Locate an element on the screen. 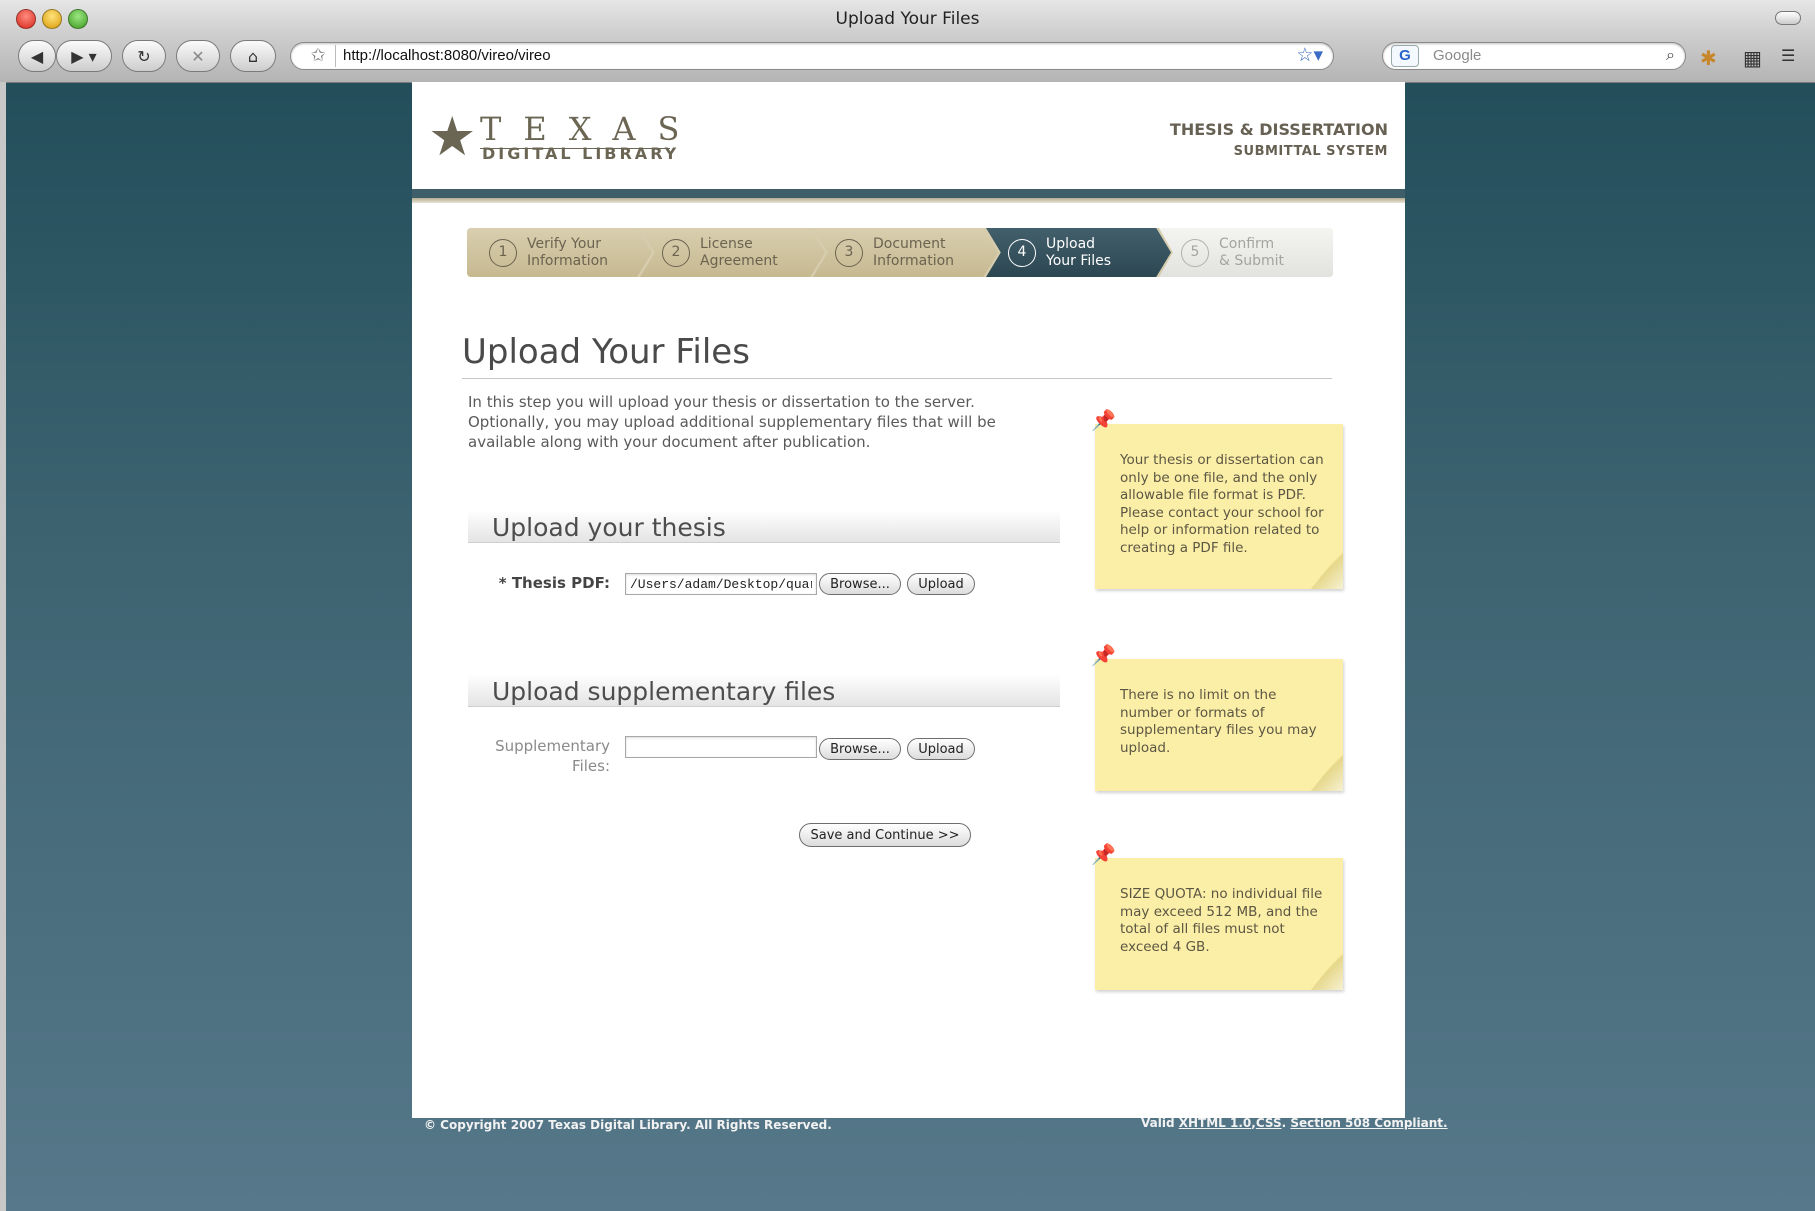  home-button: ⌂ is located at coordinates (253, 56).